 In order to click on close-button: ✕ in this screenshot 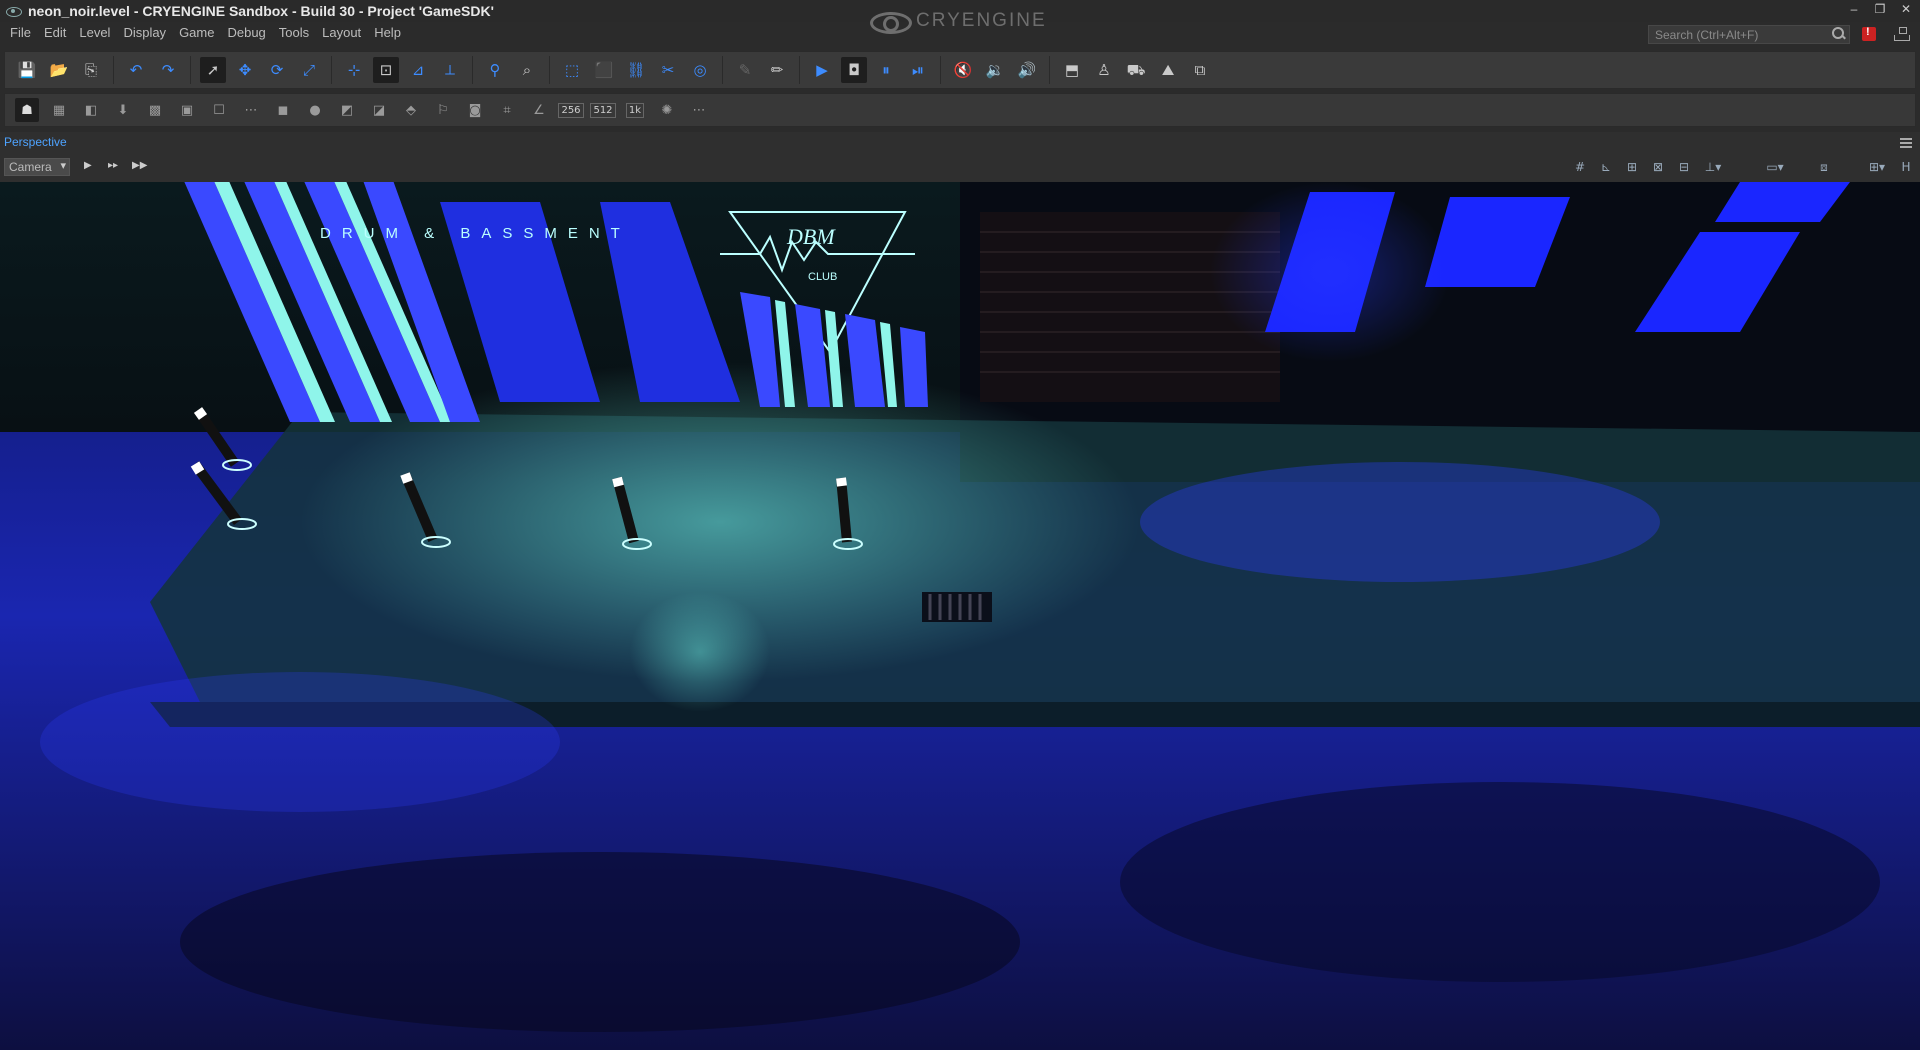, I will do `click(1906, 9)`.